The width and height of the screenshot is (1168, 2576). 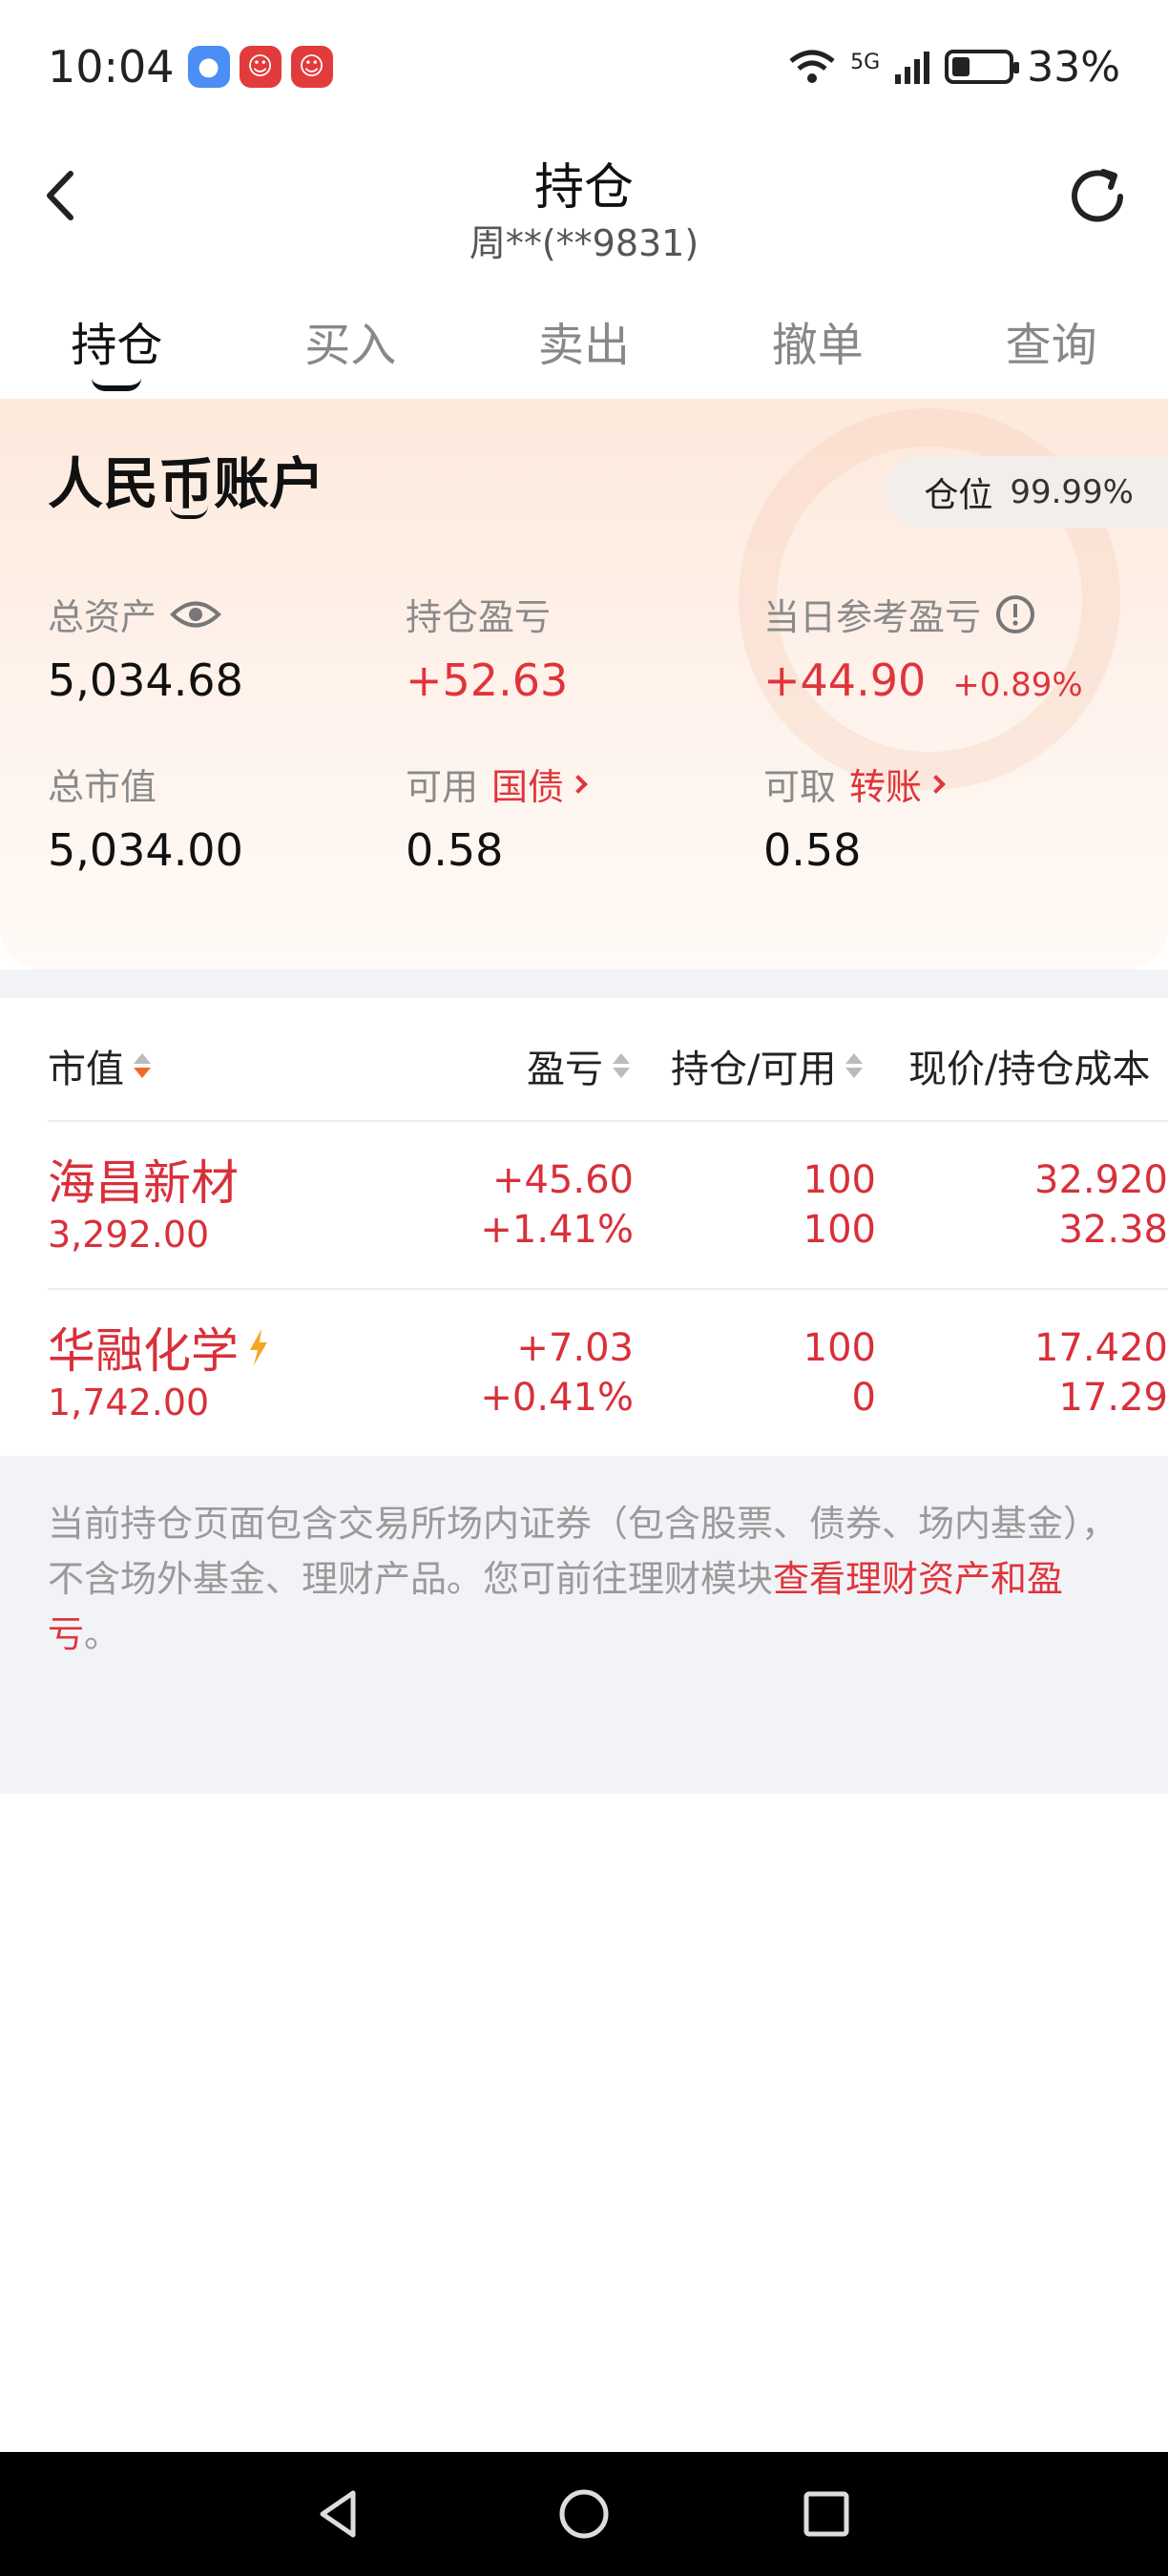 What do you see at coordinates (754, 1069) in the screenshot?
I see `header-holding-available: 持仓/可用` at bounding box center [754, 1069].